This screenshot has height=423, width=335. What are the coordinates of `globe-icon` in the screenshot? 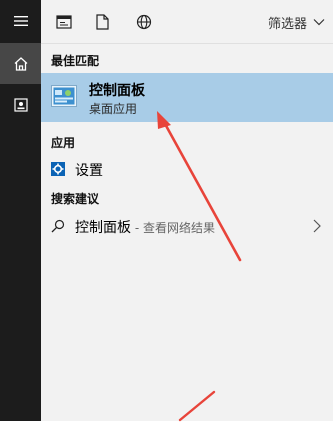 It's located at (144, 22).